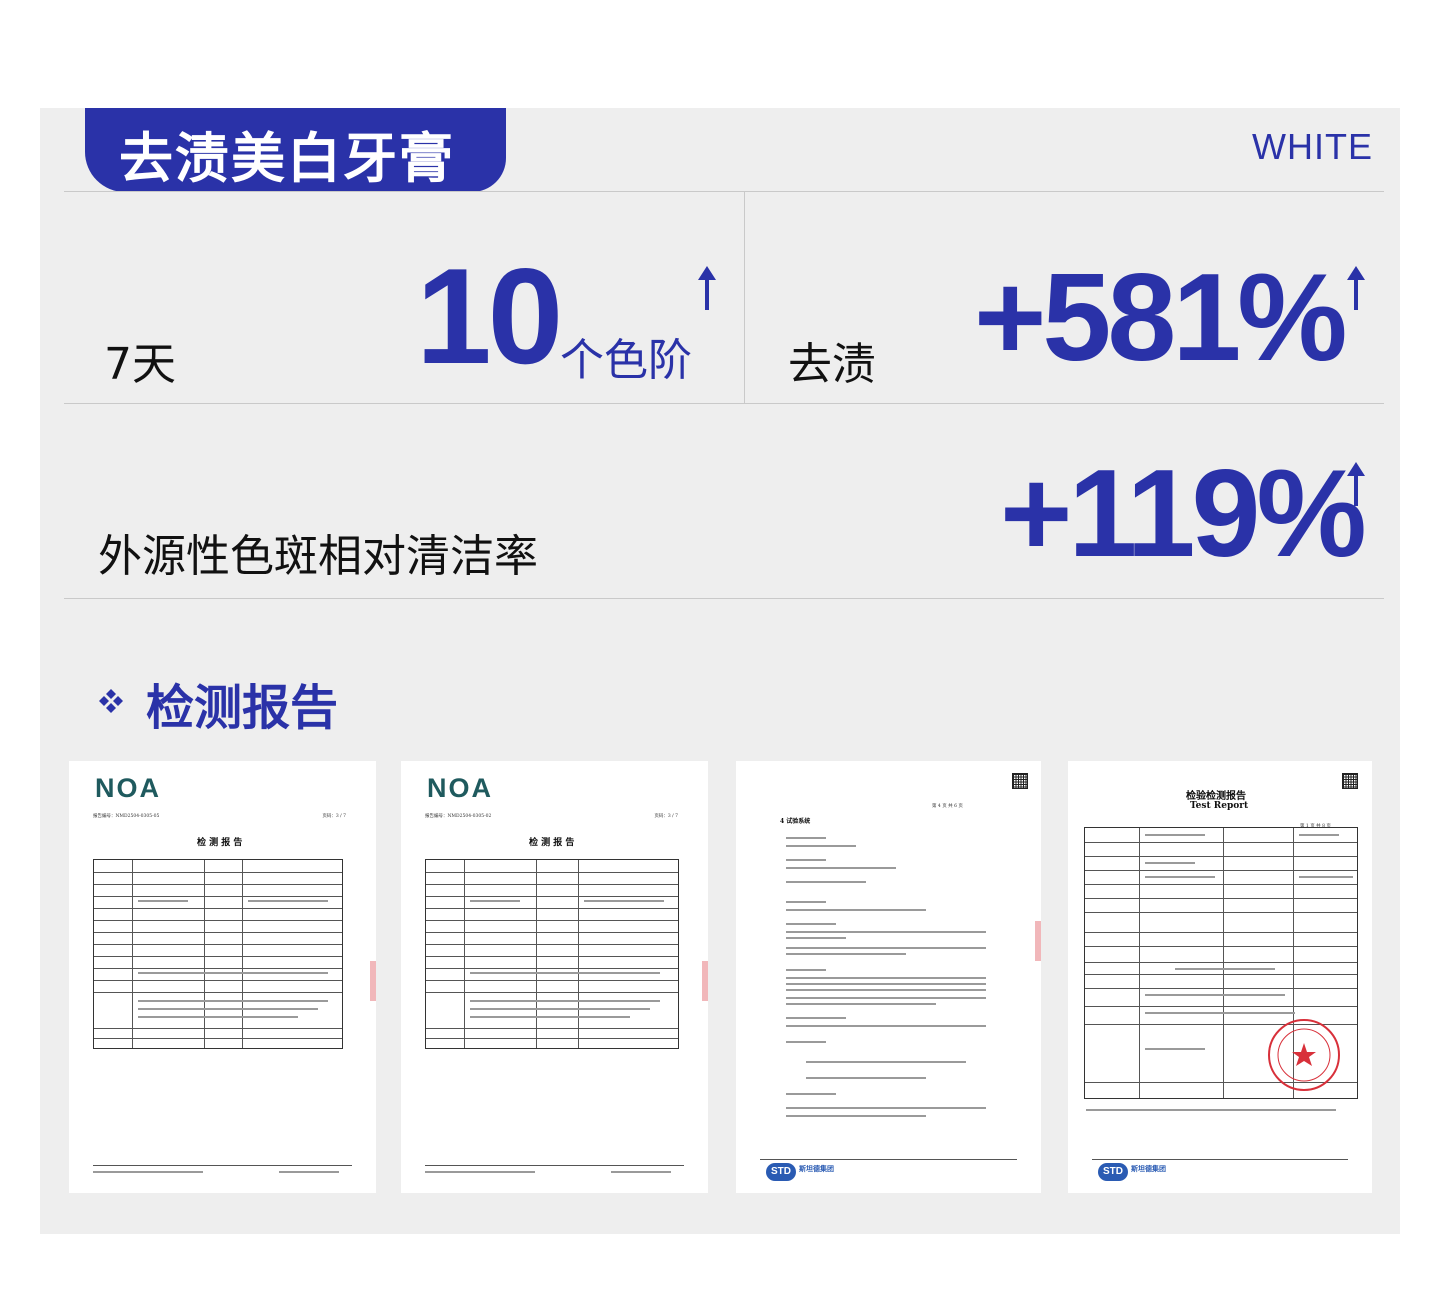 This screenshot has width=1440, height=1301. What do you see at coordinates (318, 556) in the screenshot?
I see `stat-label-clean-rate: 外源性色斑相对清洁率` at bounding box center [318, 556].